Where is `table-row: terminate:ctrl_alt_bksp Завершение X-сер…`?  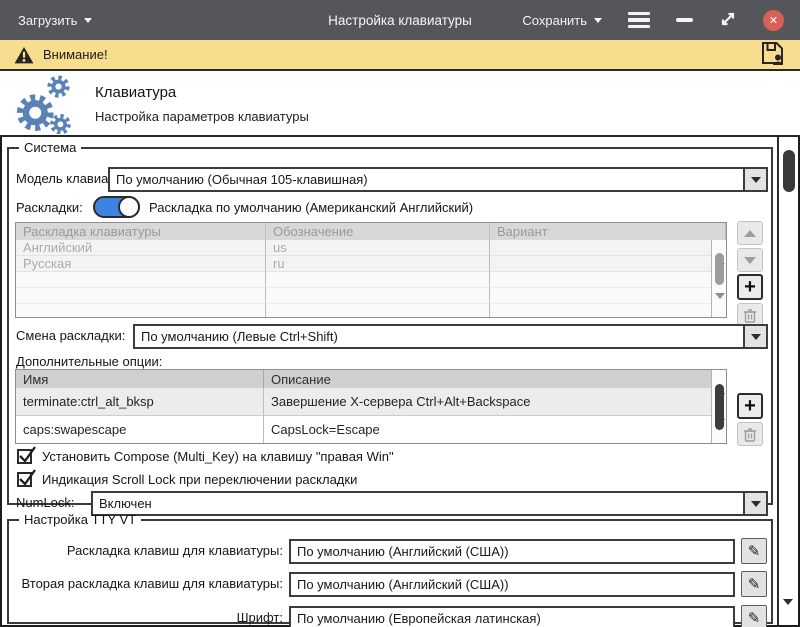
table-row: terminate:ctrl_alt_bksp Завершение X-сер… is located at coordinates (371, 402).